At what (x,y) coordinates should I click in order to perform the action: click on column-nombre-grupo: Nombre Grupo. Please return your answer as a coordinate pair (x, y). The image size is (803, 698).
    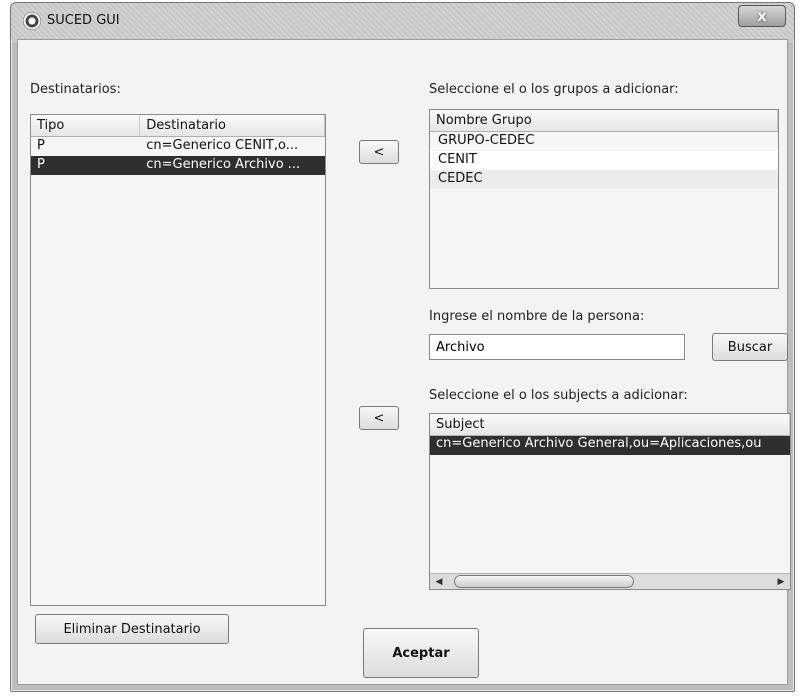
    Looking at the image, I should click on (604, 120).